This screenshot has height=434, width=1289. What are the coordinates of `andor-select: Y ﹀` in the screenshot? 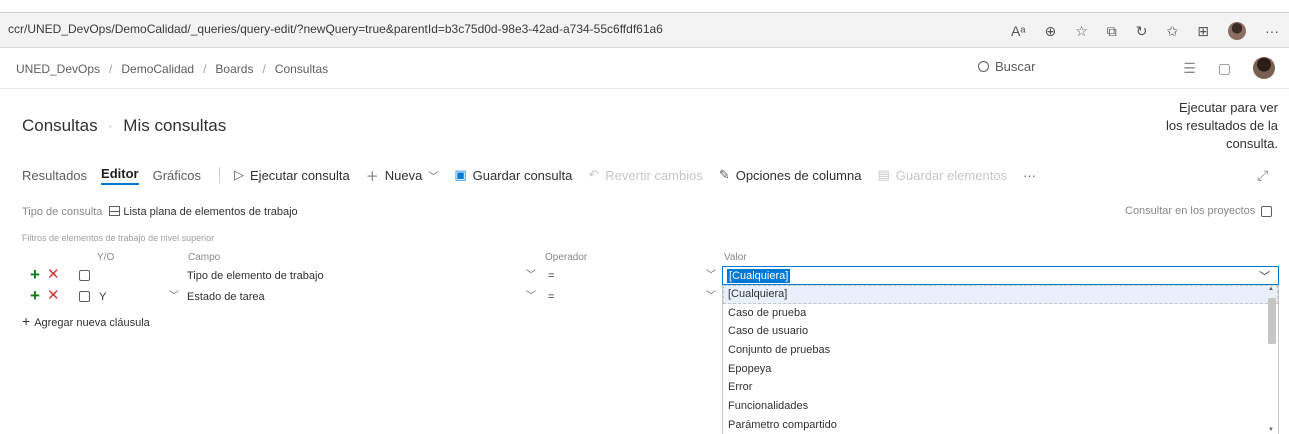 It's located at (138, 297).